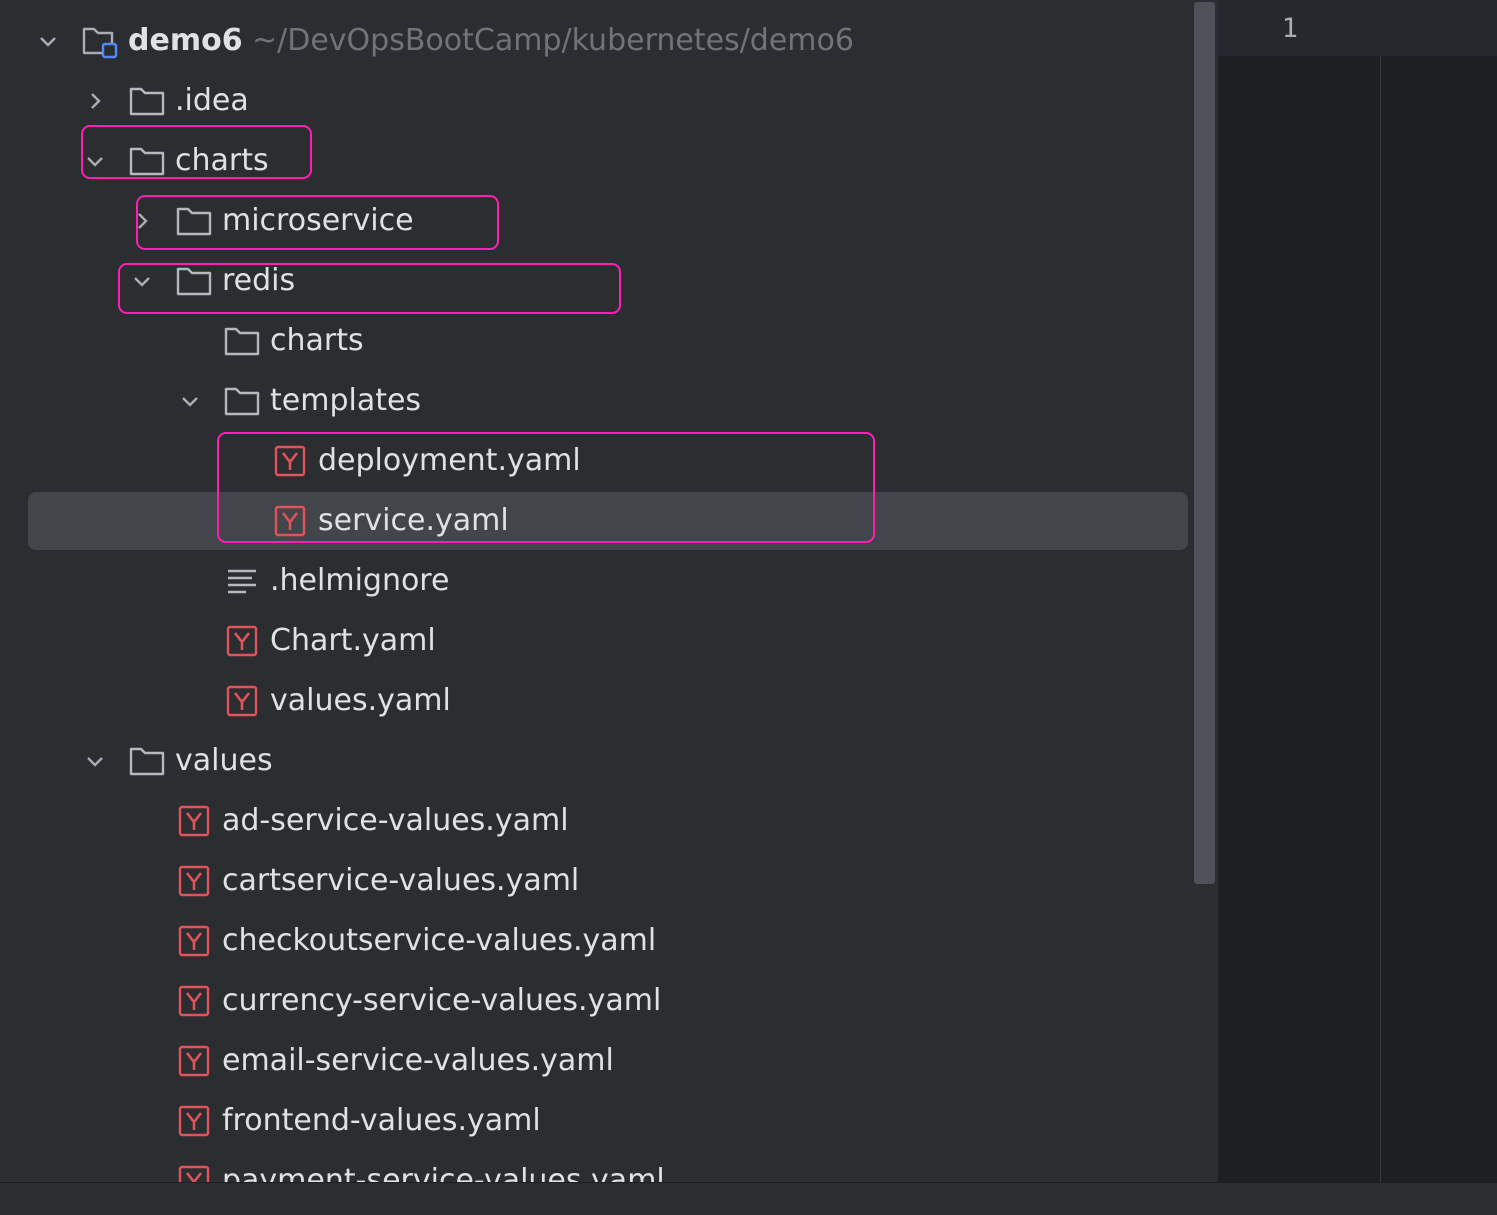  What do you see at coordinates (595, 161) in the screenshot?
I see `tree-item-charts: charts` at bounding box center [595, 161].